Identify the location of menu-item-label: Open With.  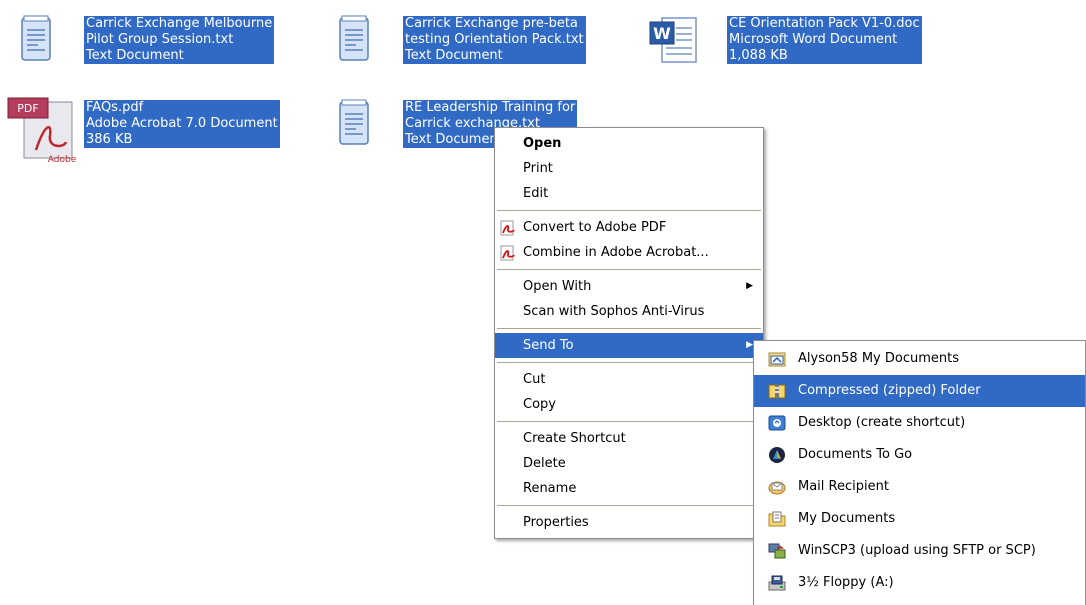
(557, 286).